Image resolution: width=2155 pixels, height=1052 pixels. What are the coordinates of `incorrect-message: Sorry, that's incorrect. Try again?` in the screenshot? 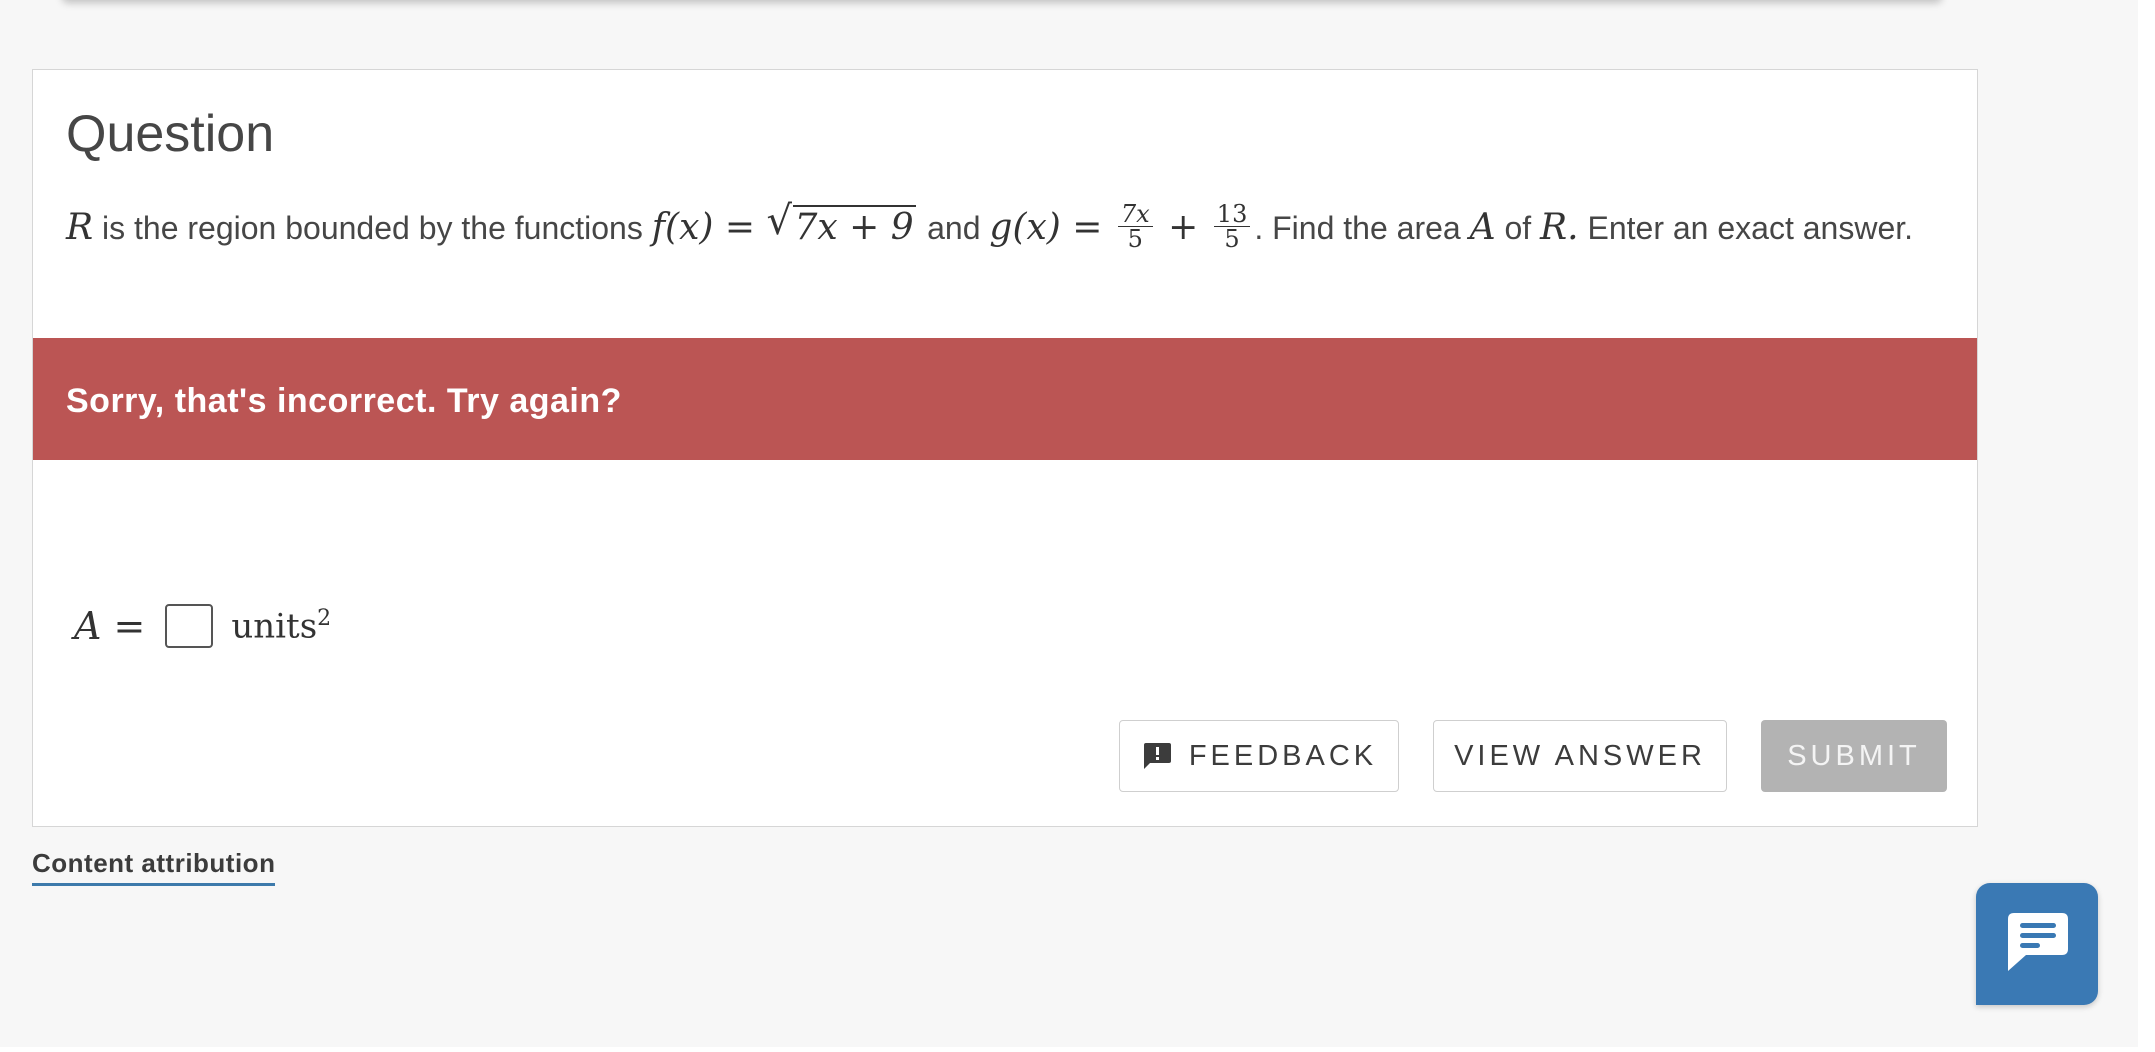 It's located at (344, 401).